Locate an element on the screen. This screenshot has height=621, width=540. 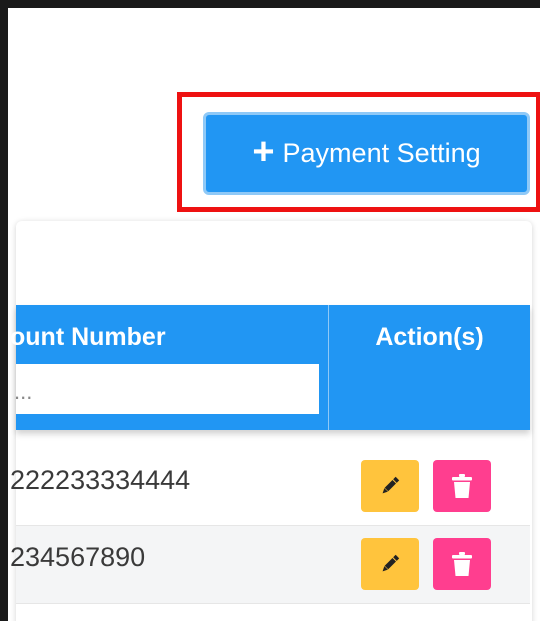
add-payment-setting-label: Payment Setting is located at coordinates (381, 153).